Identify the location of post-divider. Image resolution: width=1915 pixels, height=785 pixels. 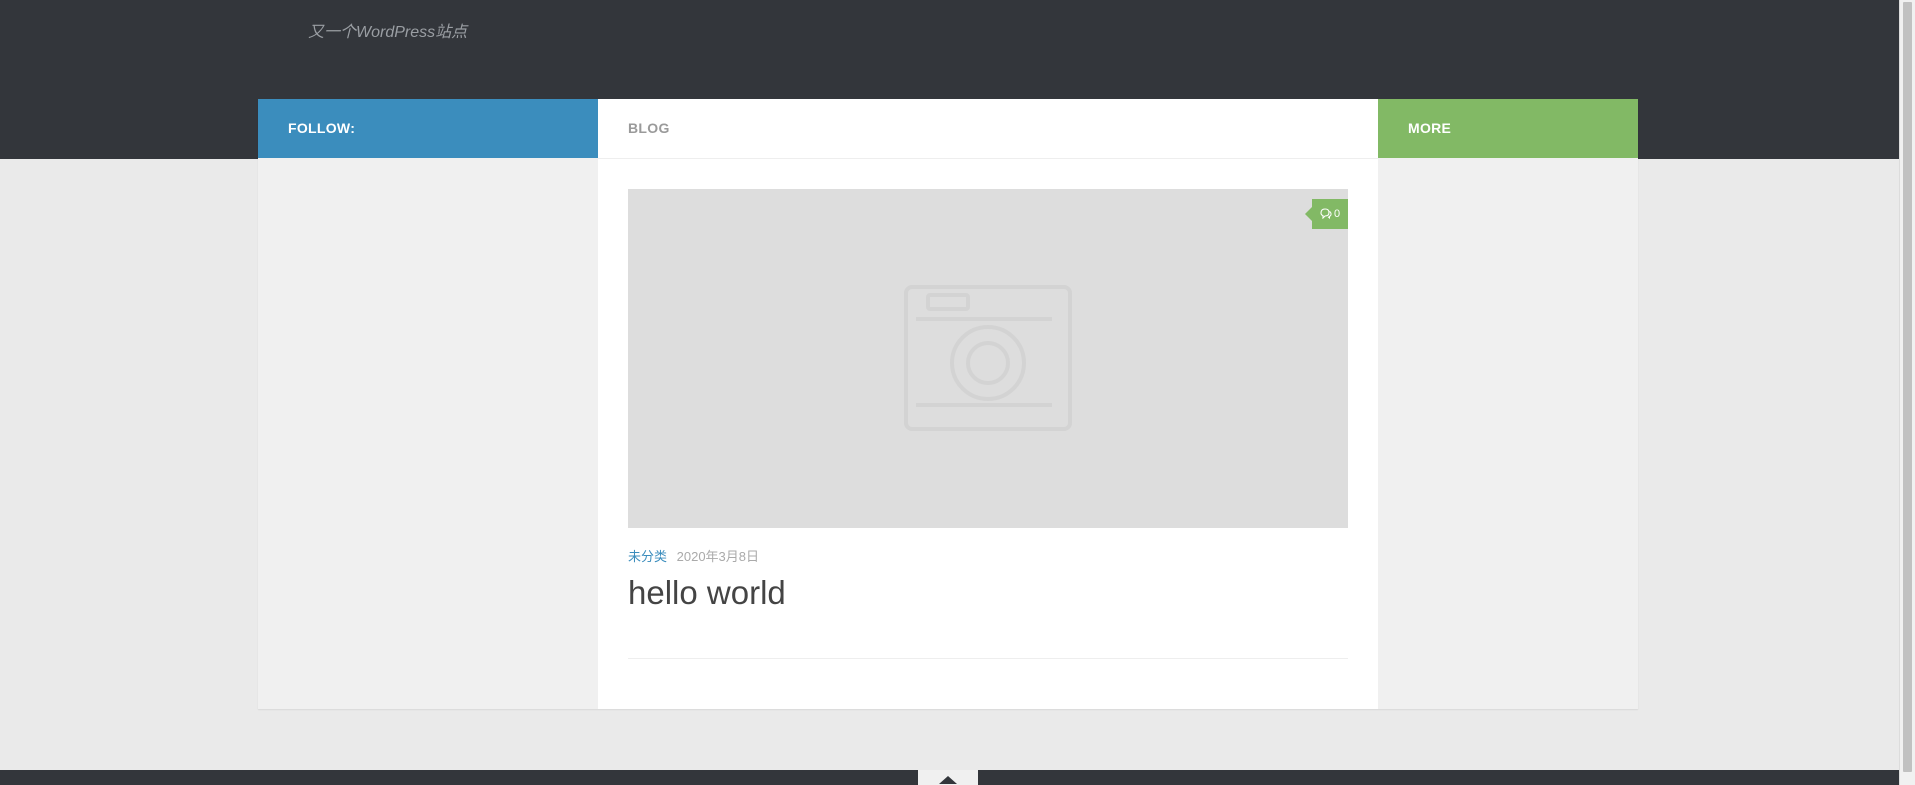
(988, 658).